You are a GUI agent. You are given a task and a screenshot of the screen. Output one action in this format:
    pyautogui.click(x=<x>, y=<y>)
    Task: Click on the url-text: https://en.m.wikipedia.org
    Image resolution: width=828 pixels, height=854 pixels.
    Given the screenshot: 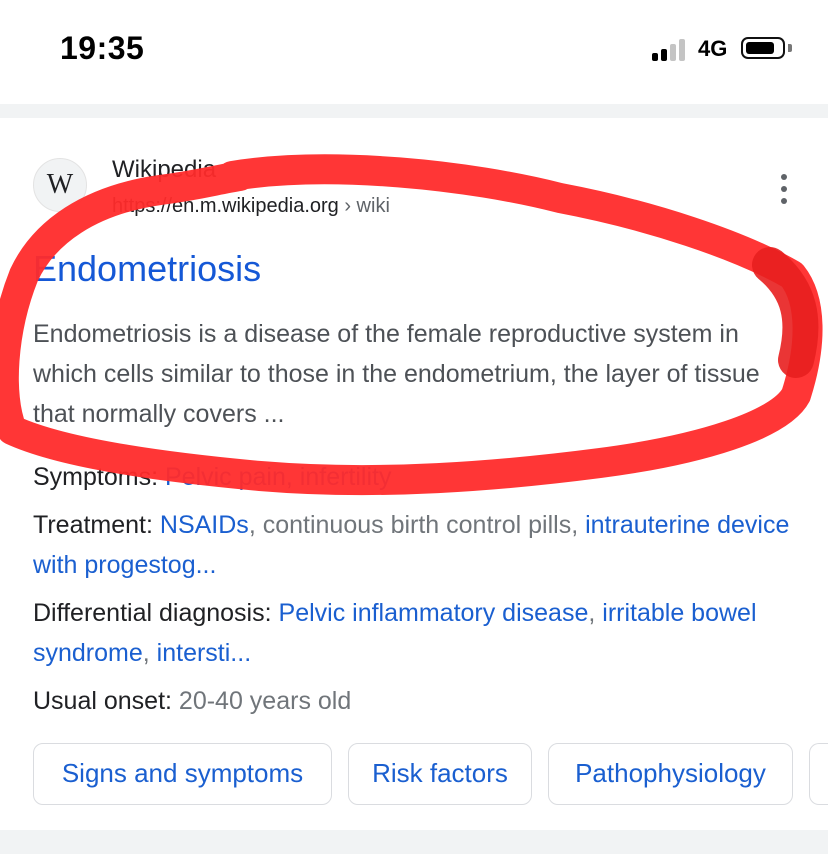 What is the action you would take?
    pyautogui.click(x=225, y=206)
    